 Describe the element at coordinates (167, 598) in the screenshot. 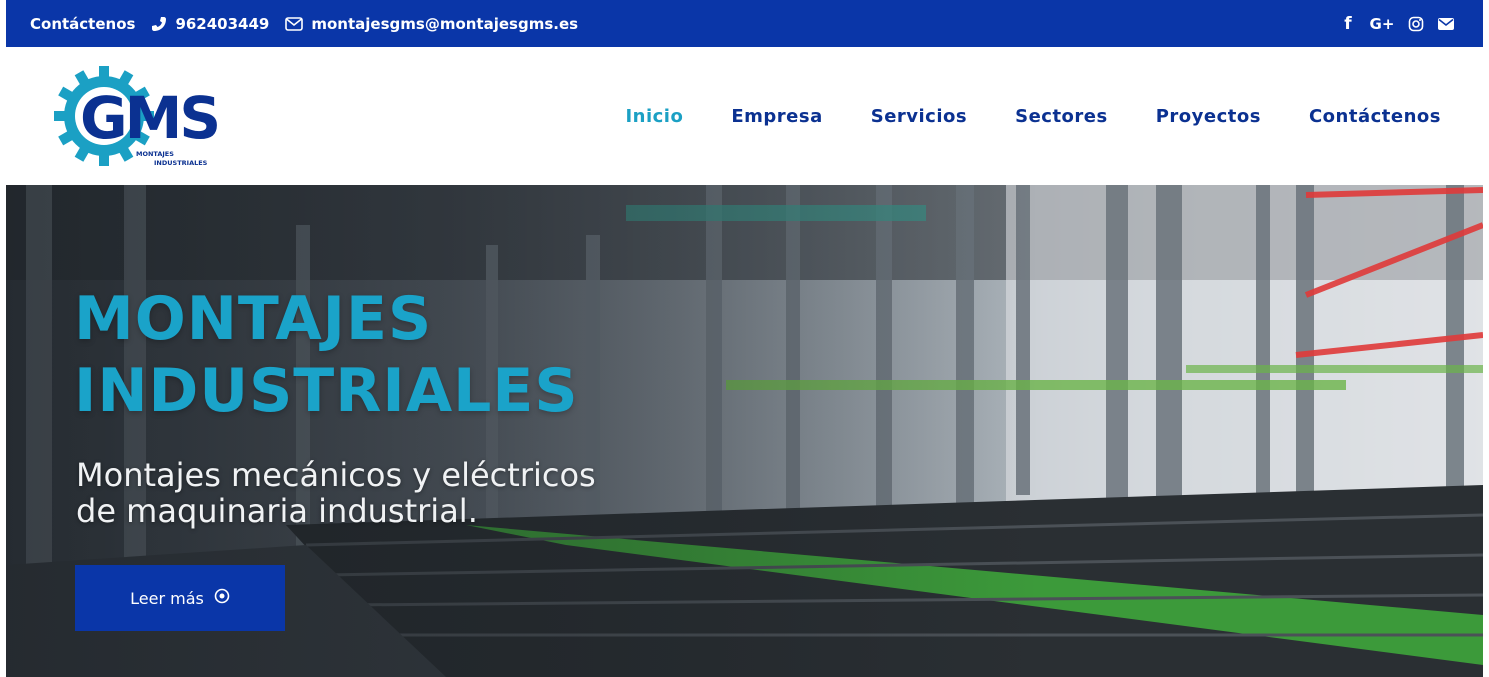

I see `read-more-label: Leer más` at that location.